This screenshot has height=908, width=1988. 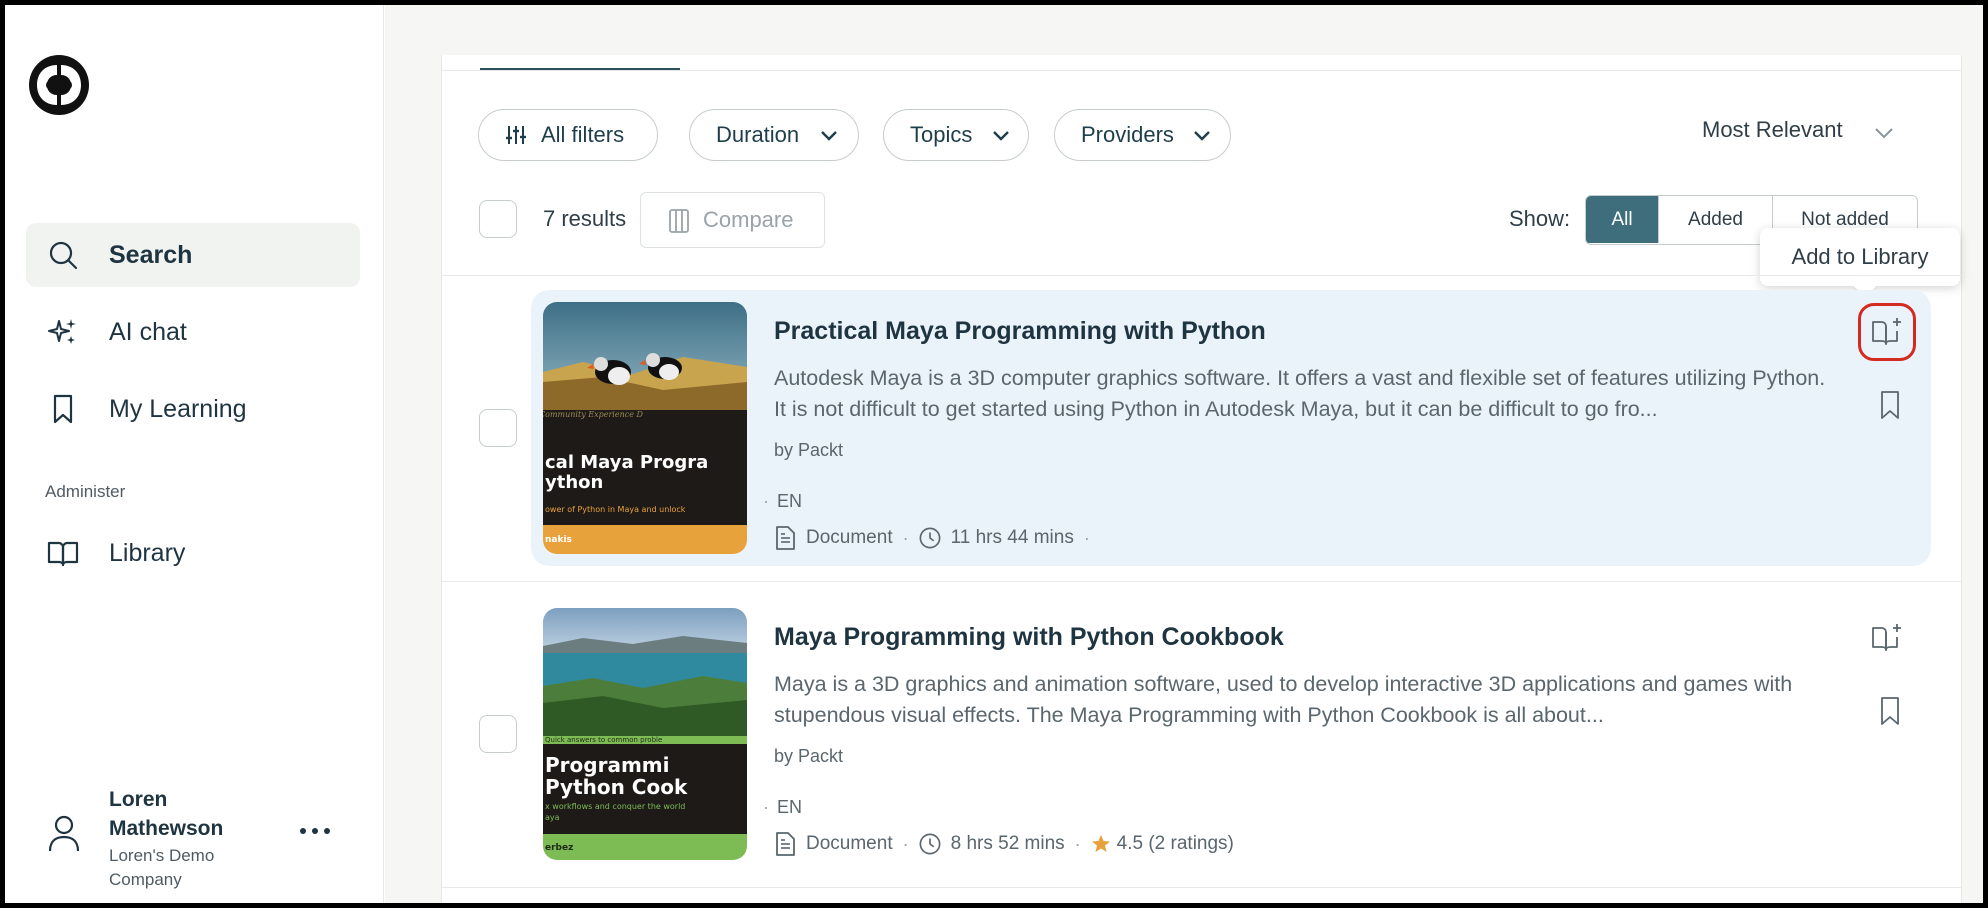 I want to click on all-filters-button: All filters, so click(x=568, y=135).